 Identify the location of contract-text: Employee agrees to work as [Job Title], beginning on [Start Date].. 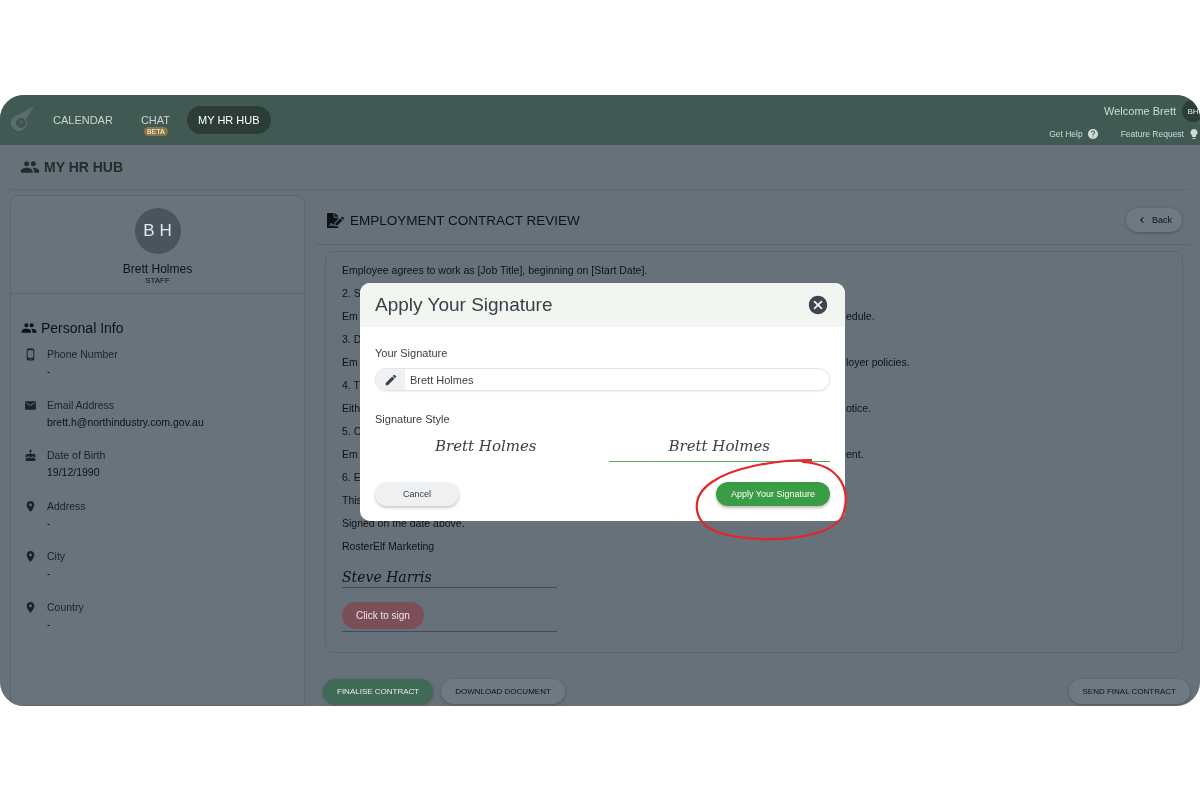
(495, 269).